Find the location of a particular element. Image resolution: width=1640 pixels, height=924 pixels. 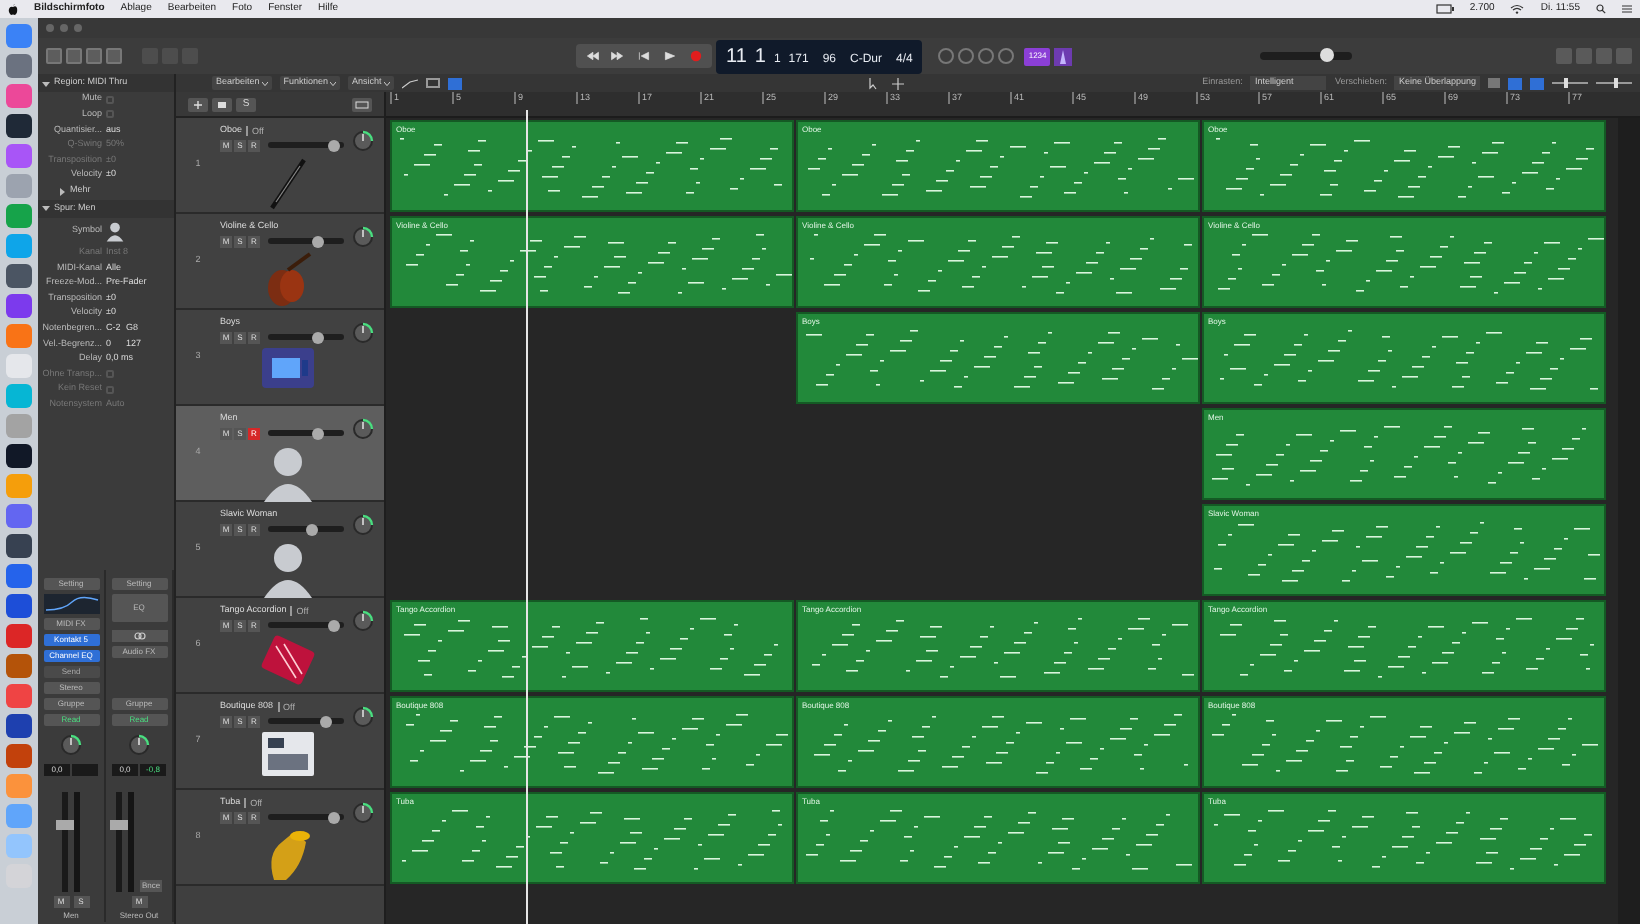

crosshair-tool-icon is located at coordinates (899, 83).